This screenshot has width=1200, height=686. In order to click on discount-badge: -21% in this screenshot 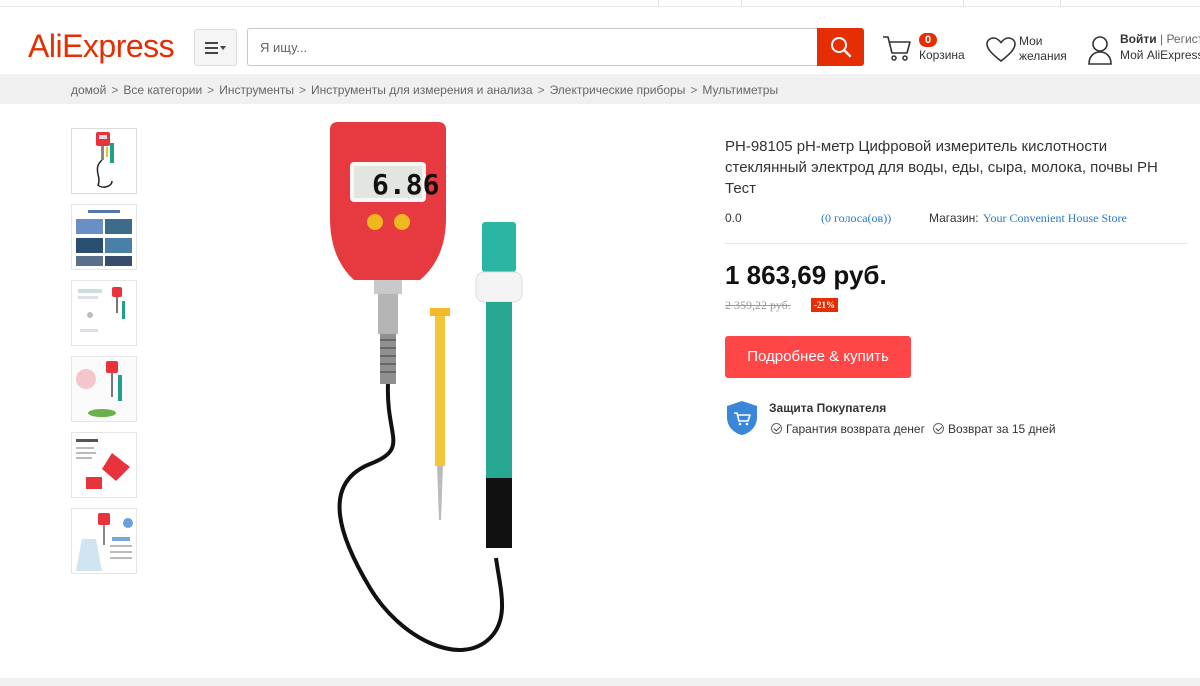, I will do `click(824, 305)`.